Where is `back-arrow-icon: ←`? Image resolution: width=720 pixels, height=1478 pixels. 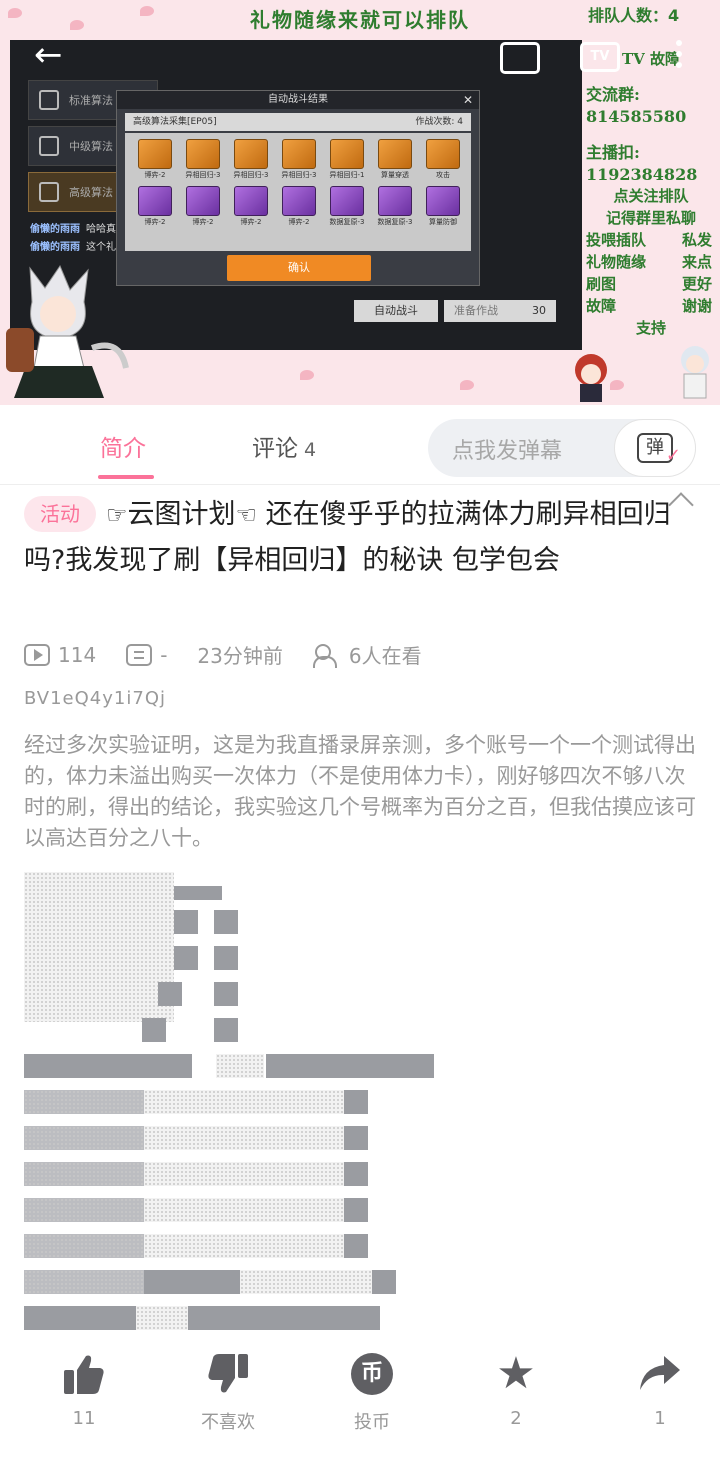
back-arrow-icon: ← is located at coordinates (48, 55).